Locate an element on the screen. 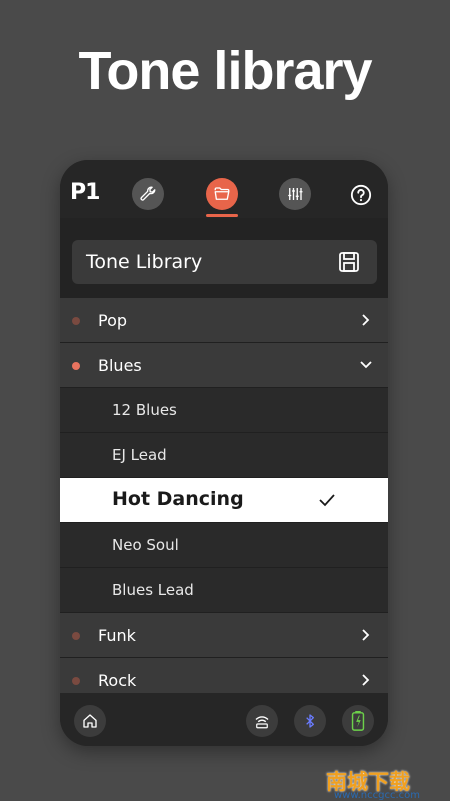  battery-status is located at coordinates (358, 721).